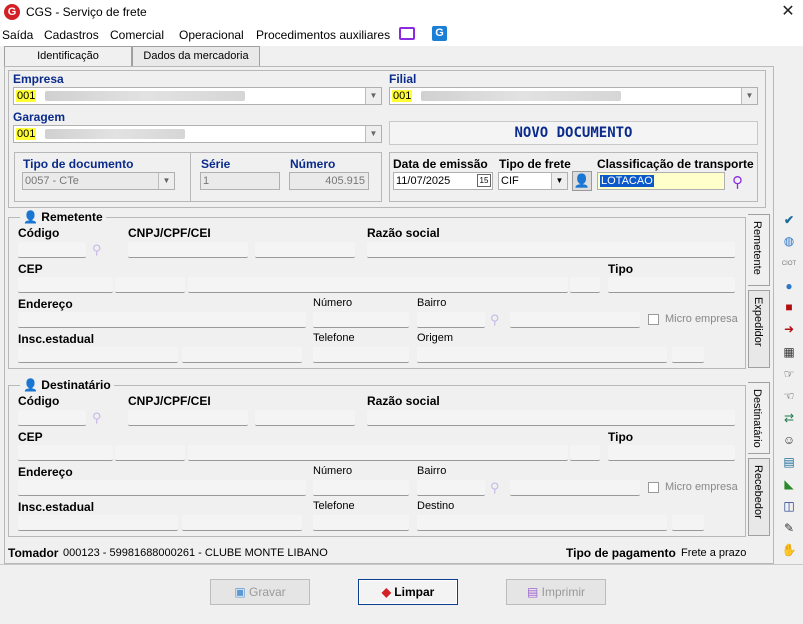 The height and width of the screenshot is (624, 803). What do you see at coordinates (439, 33) in the screenshot?
I see `g-app-icon: G` at bounding box center [439, 33].